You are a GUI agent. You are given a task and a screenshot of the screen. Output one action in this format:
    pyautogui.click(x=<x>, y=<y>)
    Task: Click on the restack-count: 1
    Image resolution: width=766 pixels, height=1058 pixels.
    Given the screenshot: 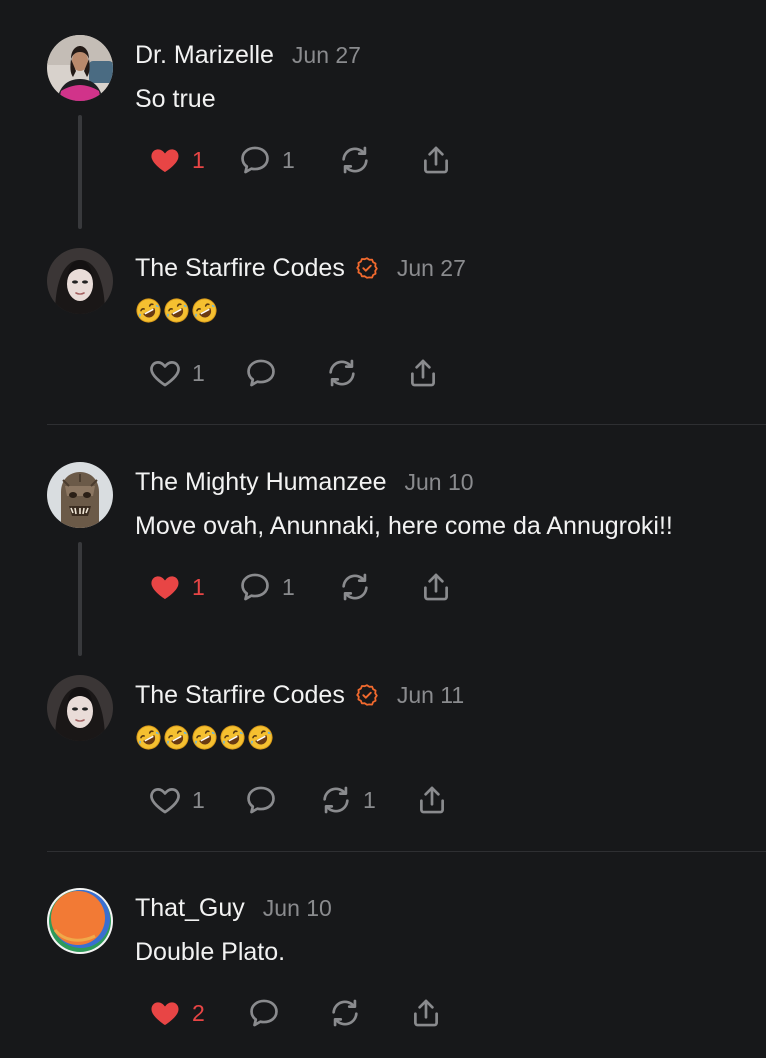 What is the action you would take?
    pyautogui.click(x=369, y=799)
    